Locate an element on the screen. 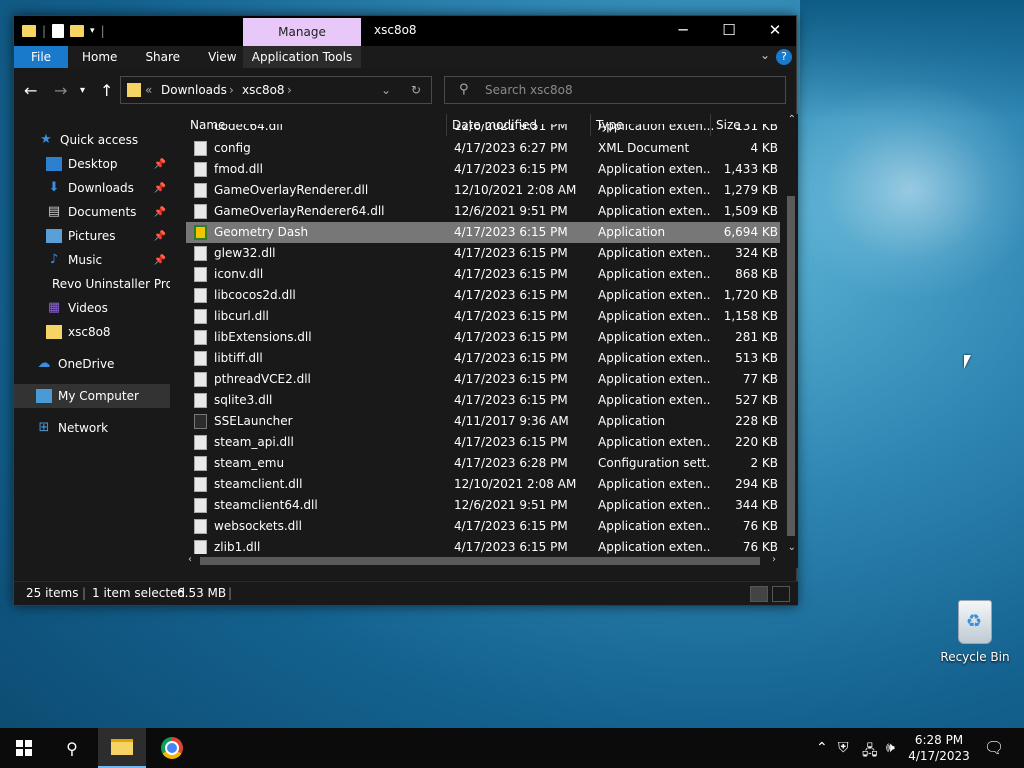 The image size is (1024, 768). scroll-up-icon: ⌃ is located at coordinates (792, 119).